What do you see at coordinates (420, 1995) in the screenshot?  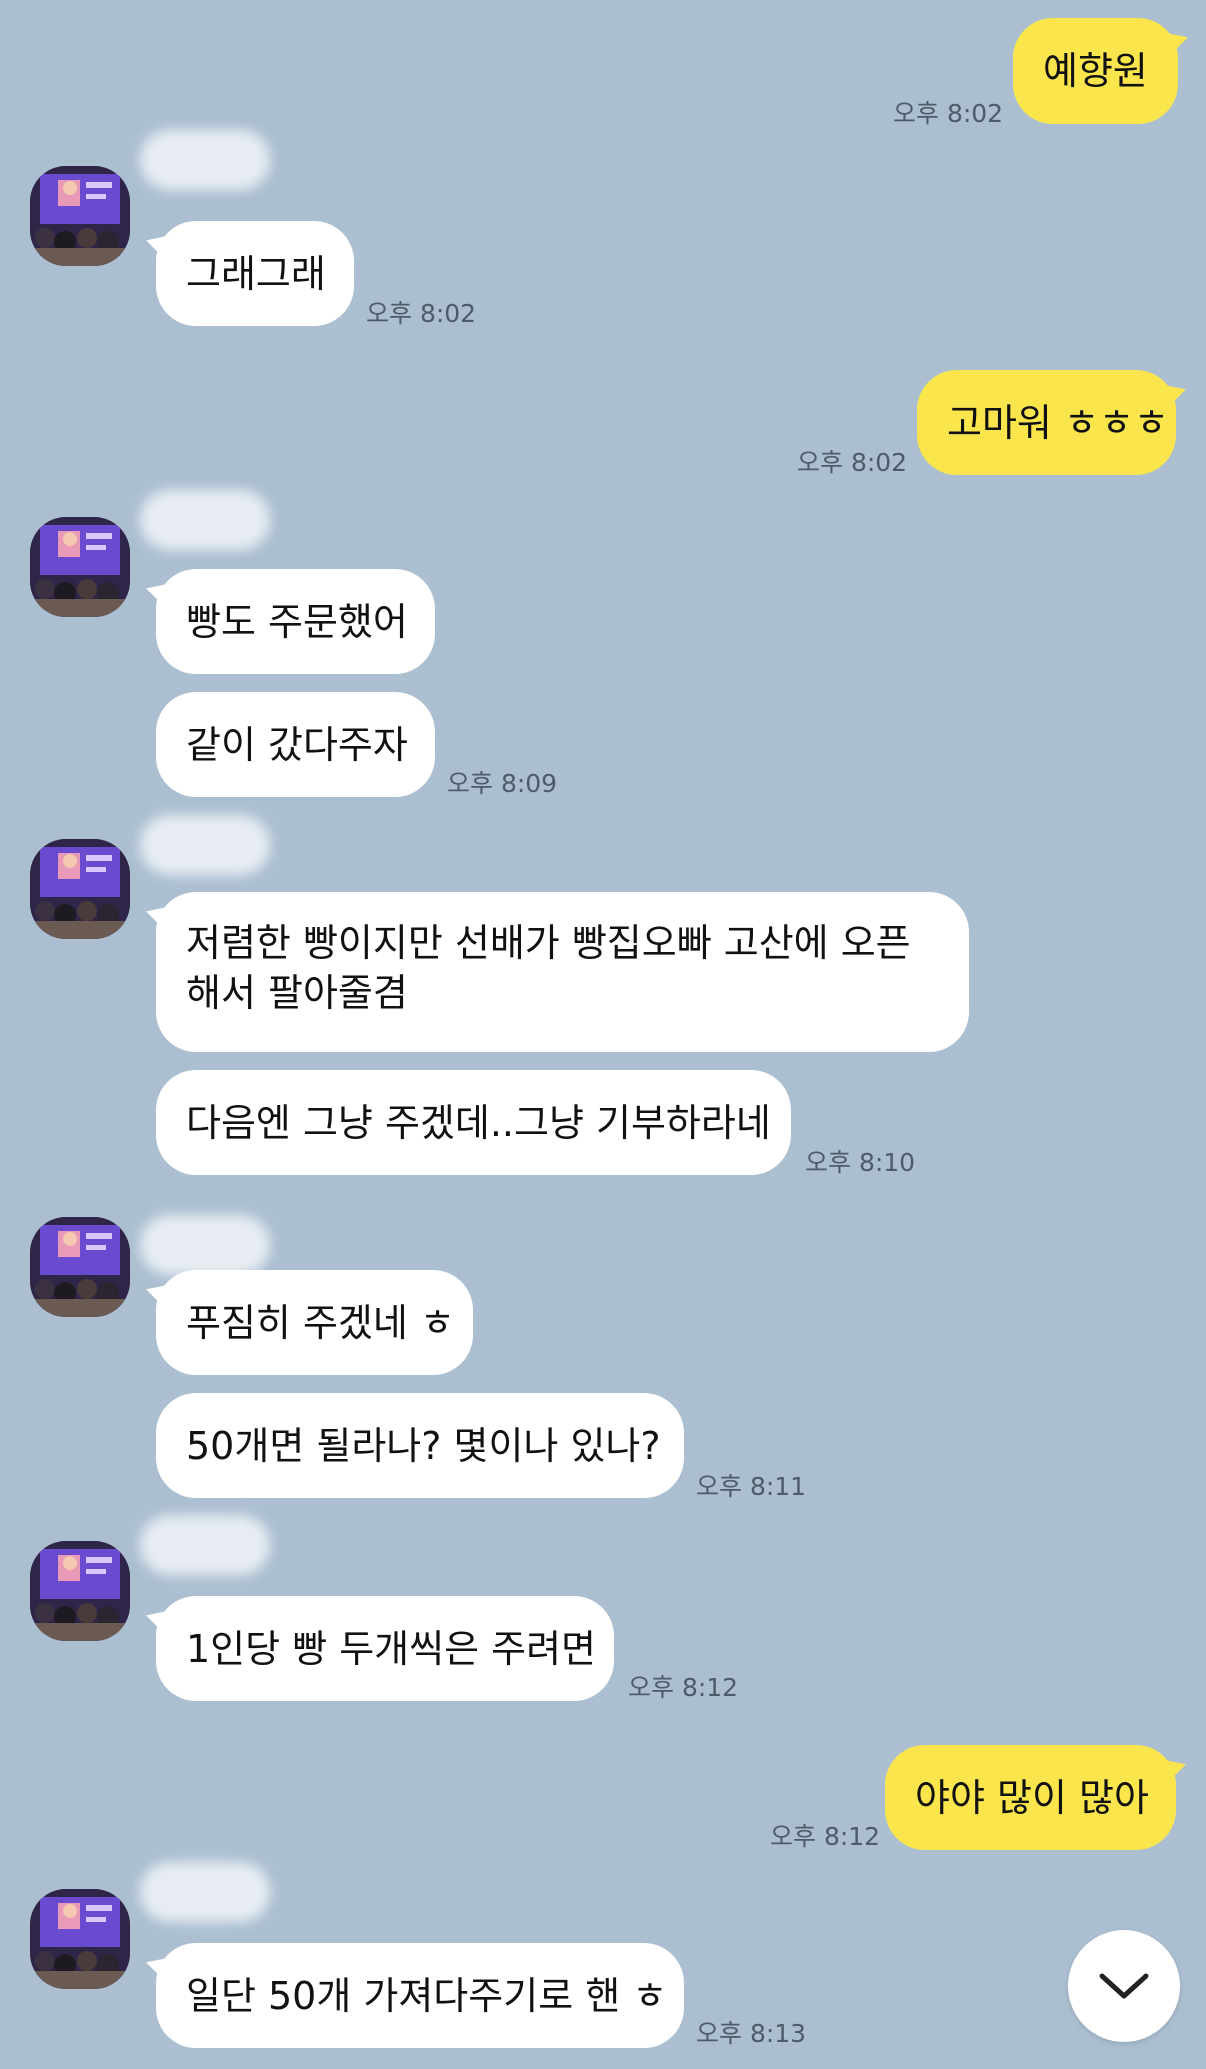 I see `message-bubble-received: 일단 50개 가져다주기로 핸 ㅎ` at bounding box center [420, 1995].